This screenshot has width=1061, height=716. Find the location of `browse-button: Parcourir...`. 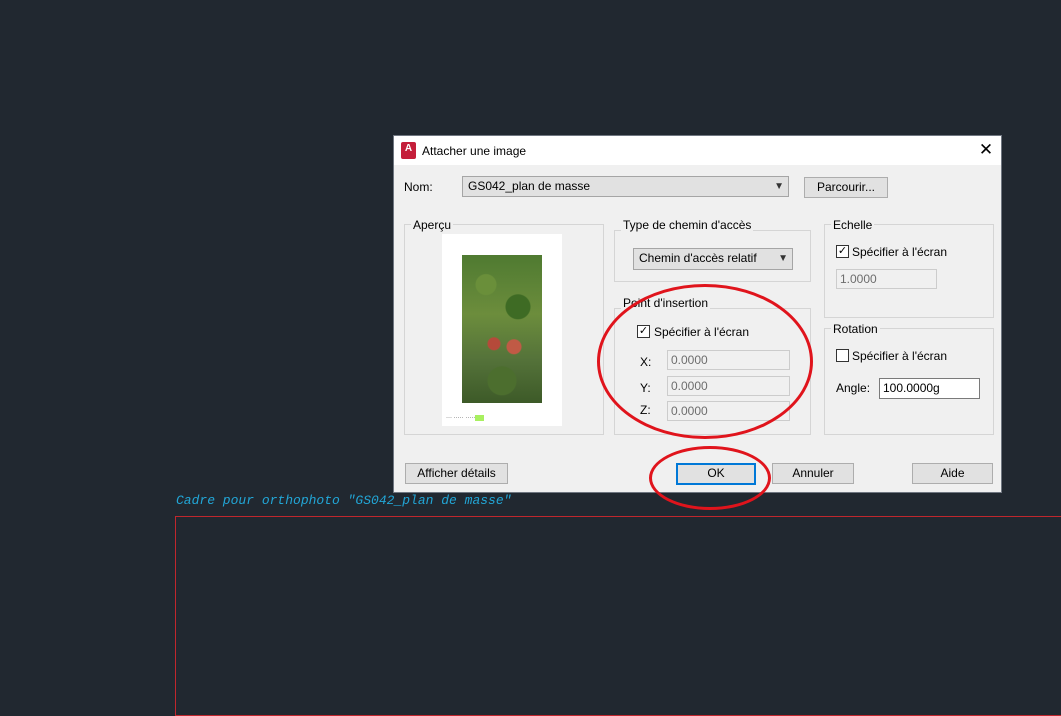

browse-button: Parcourir... is located at coordinates (846, 187).